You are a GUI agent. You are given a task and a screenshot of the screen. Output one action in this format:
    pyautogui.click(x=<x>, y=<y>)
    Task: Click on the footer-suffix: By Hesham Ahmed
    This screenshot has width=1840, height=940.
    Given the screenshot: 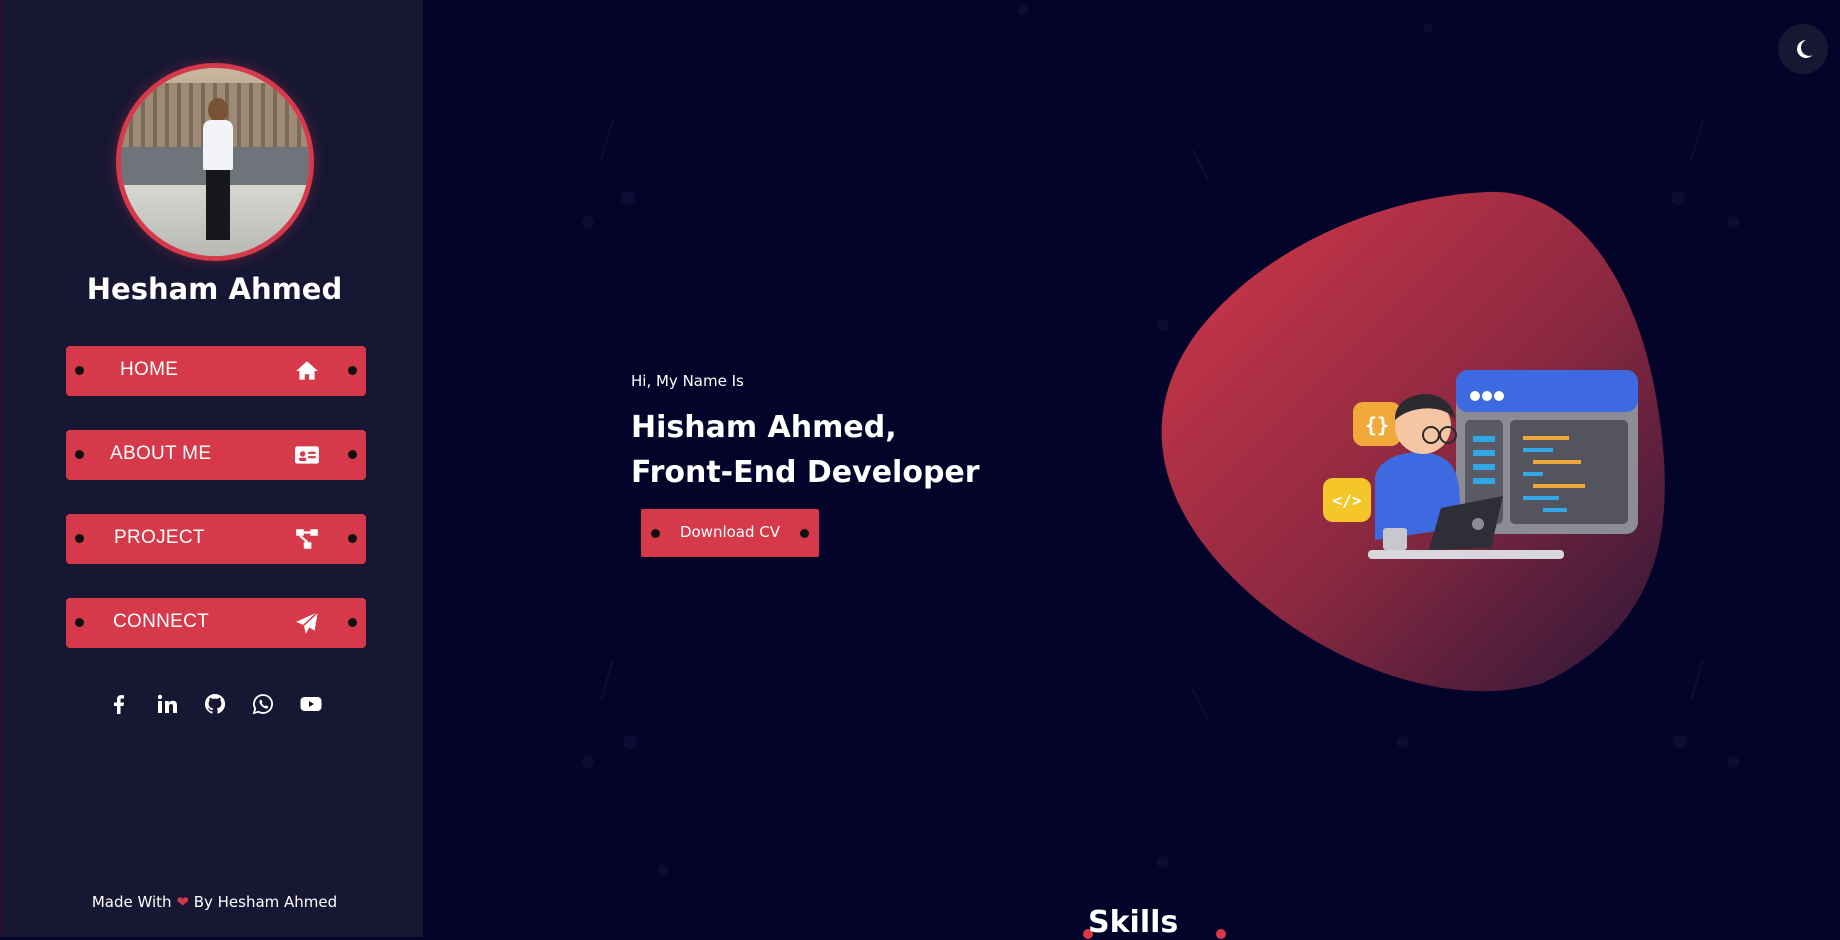 What is the action you would take?
    pyautogui.click(x=265, y=902)
    